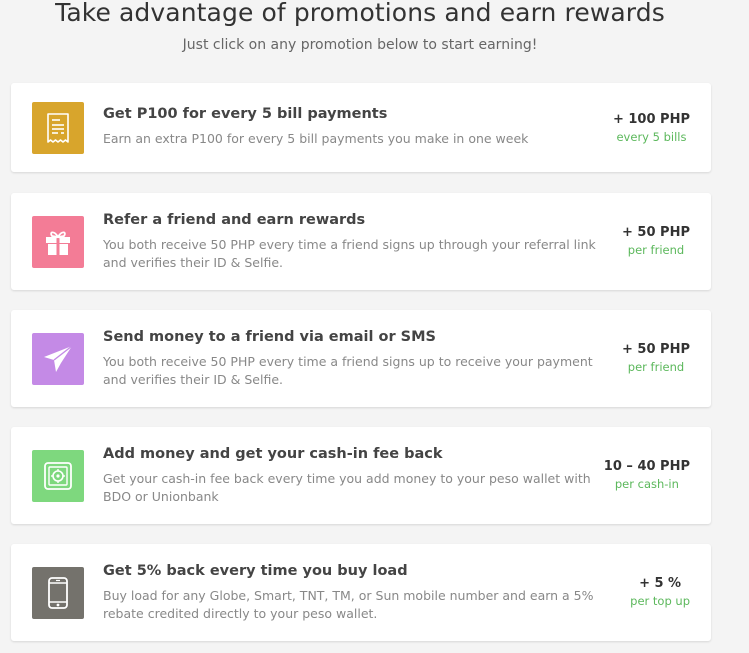  What do you see at coordinates (660, 583) in the screenshot?
I see `reward-amount: + 5 %` at bounding box center [660, 583].